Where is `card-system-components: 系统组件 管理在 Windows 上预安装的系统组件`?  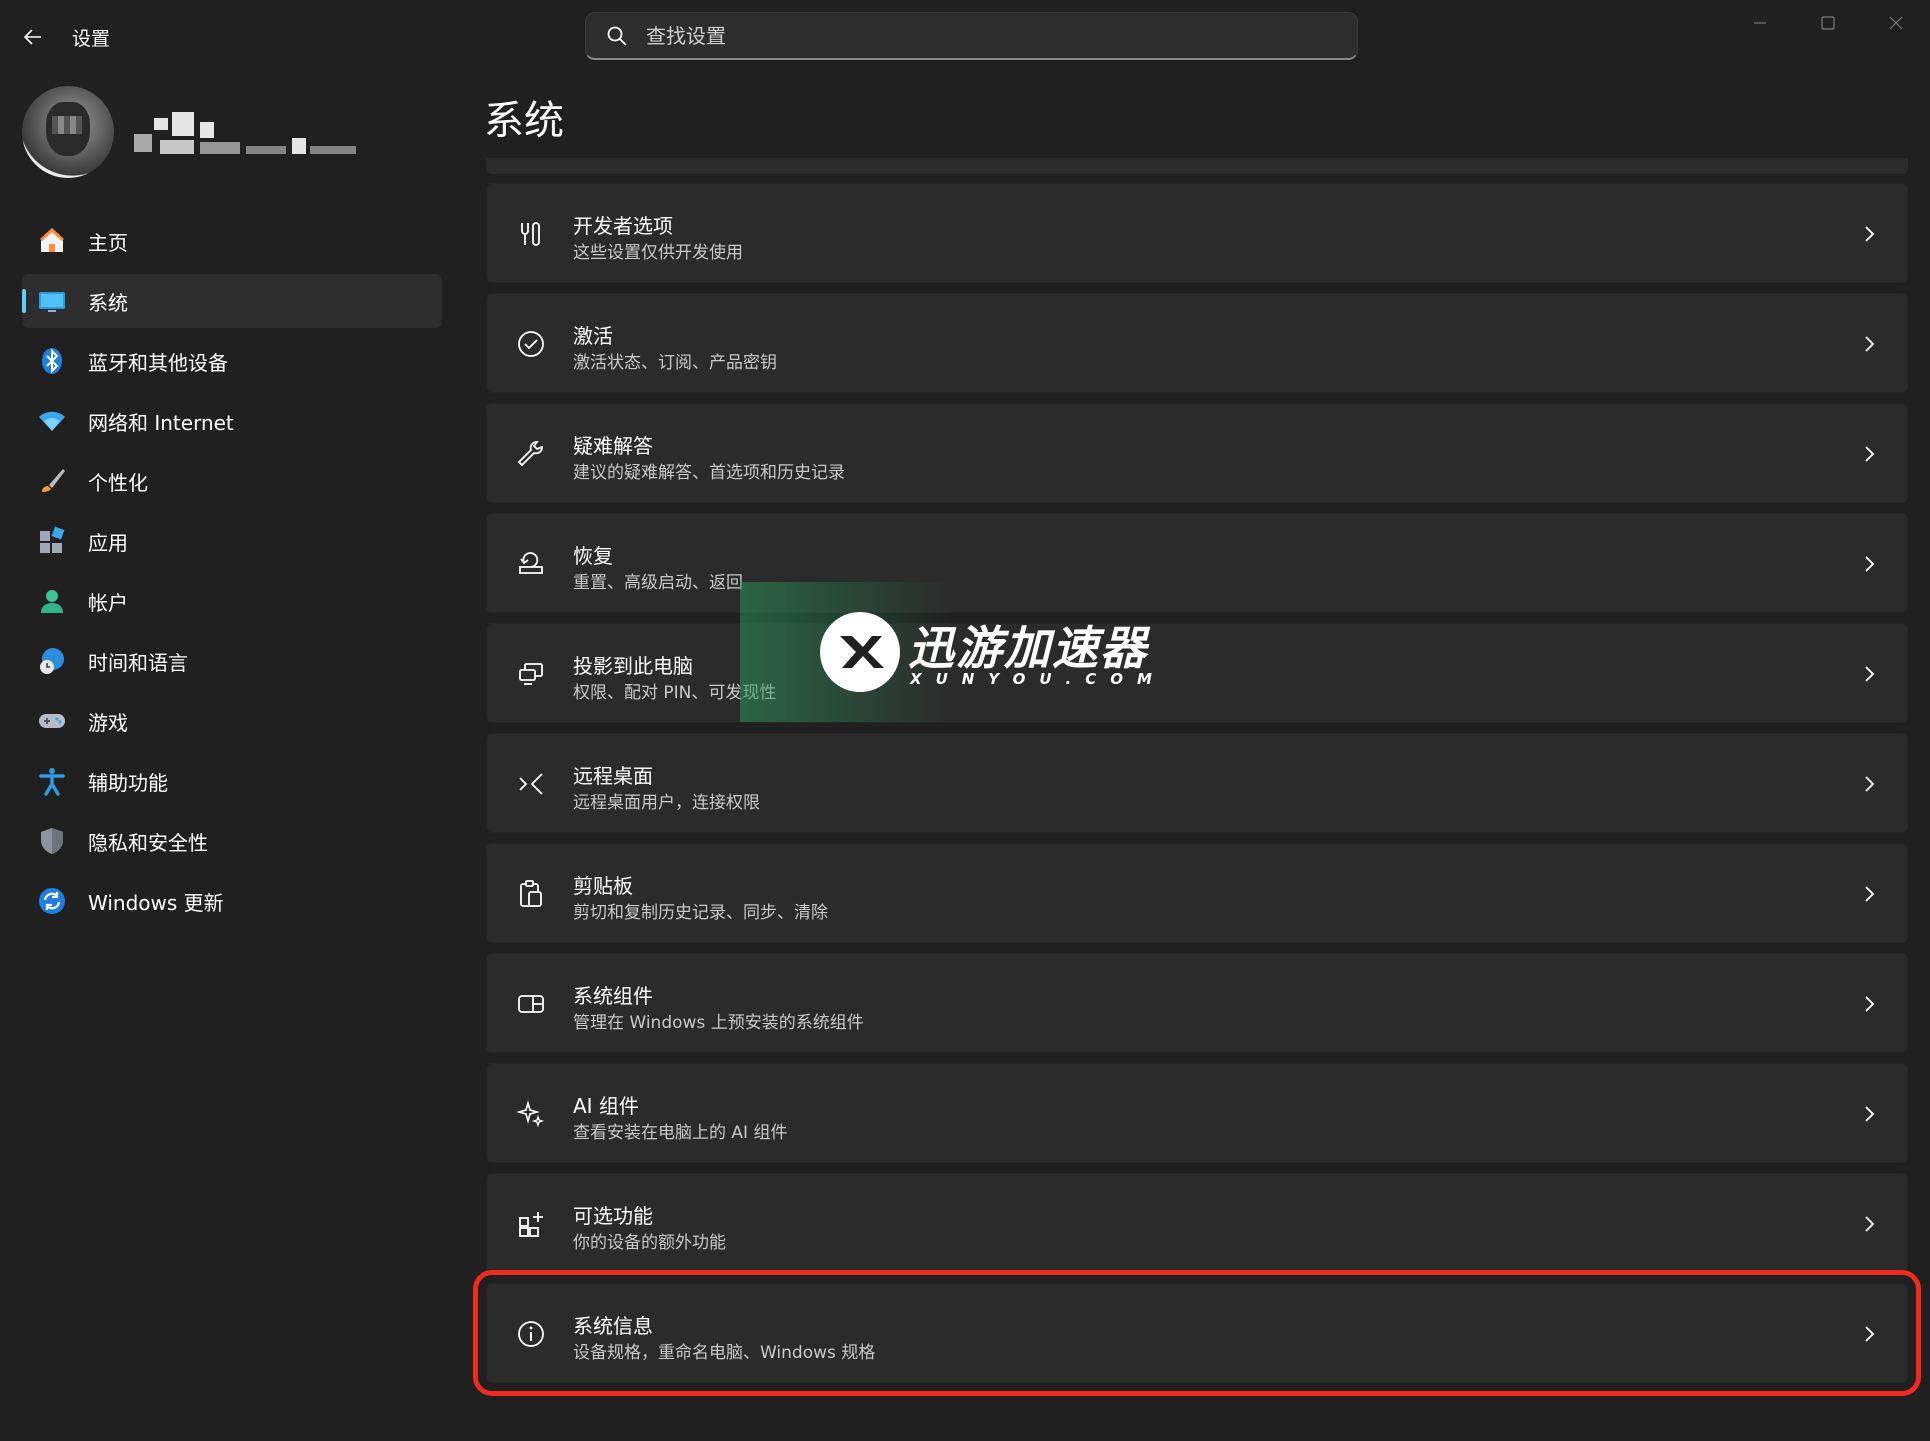
card-system-components: 系统组件 管理在 Windows 上预安装的系统组件 is located at coordinates (1197, 1003).